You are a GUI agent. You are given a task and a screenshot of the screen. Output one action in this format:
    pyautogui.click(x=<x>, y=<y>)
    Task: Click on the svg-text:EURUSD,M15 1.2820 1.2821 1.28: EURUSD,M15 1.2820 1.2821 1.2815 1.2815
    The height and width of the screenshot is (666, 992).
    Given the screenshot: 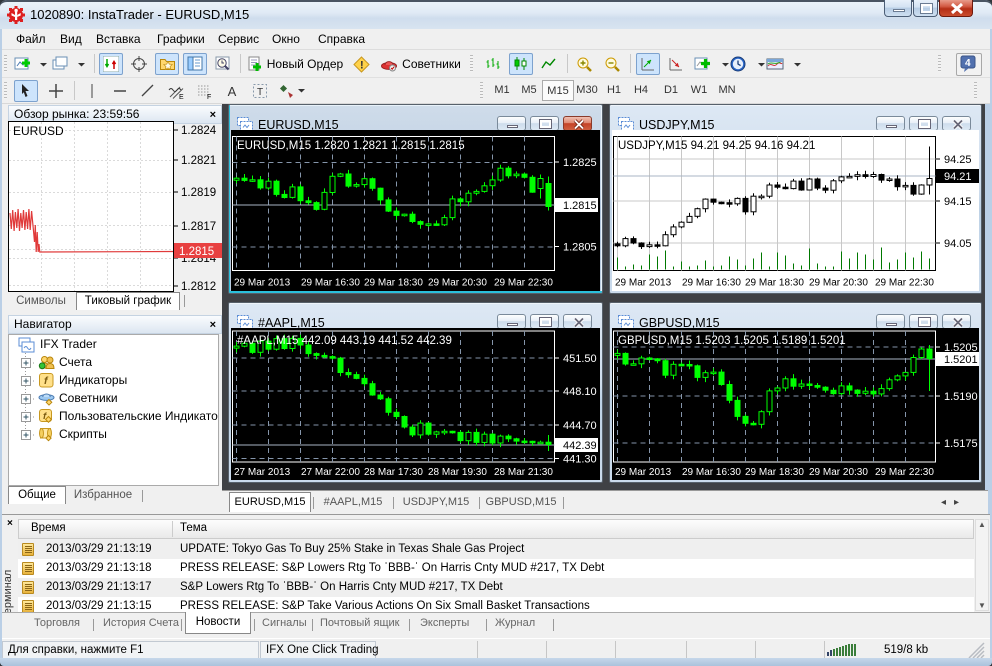 What is the action you would take?
    pyautogui.click(x=351, y=146)
    